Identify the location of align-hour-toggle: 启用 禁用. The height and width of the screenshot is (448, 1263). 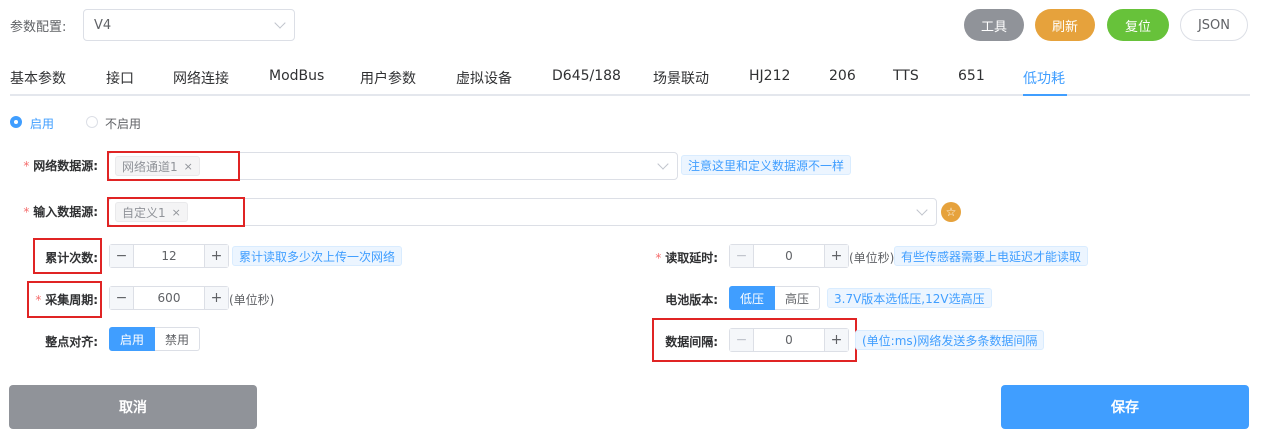
(155, 339).